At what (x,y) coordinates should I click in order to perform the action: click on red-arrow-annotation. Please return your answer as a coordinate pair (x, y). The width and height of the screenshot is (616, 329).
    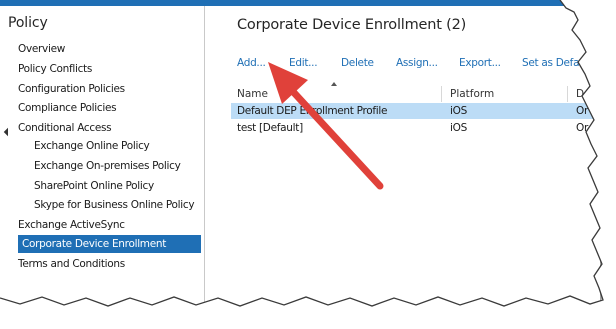
    Looking at the image, I should click on (326, 126).